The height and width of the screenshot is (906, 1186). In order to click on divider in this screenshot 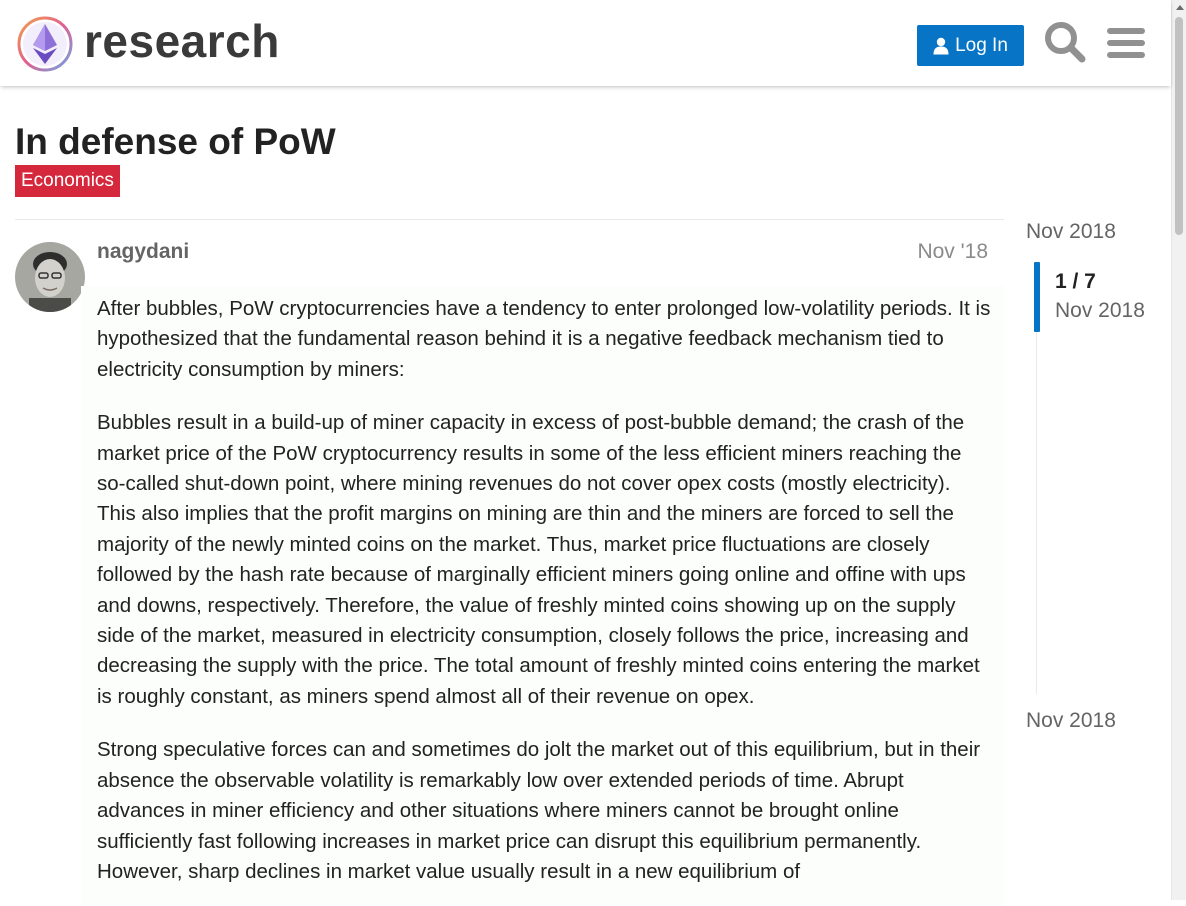, I will do `click(509, 219)`.